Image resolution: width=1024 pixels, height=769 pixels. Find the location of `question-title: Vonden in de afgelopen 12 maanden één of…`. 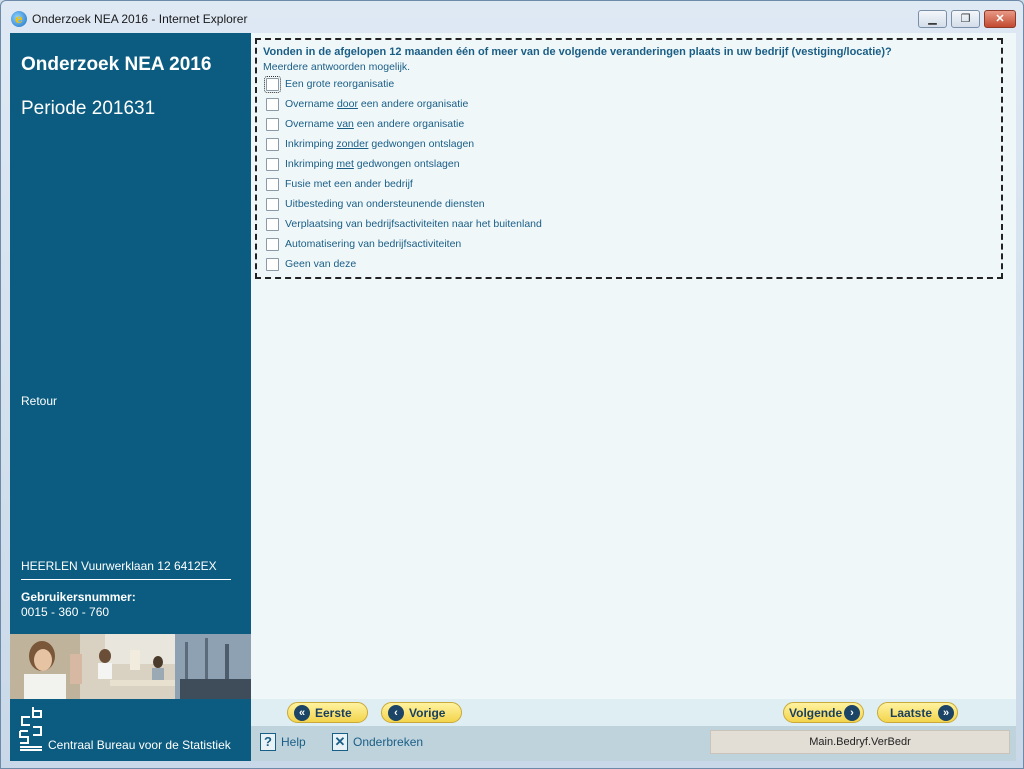

question-title: Vonden in de afgelopen 12 maanden één of… is located at coordinates (577, 52).